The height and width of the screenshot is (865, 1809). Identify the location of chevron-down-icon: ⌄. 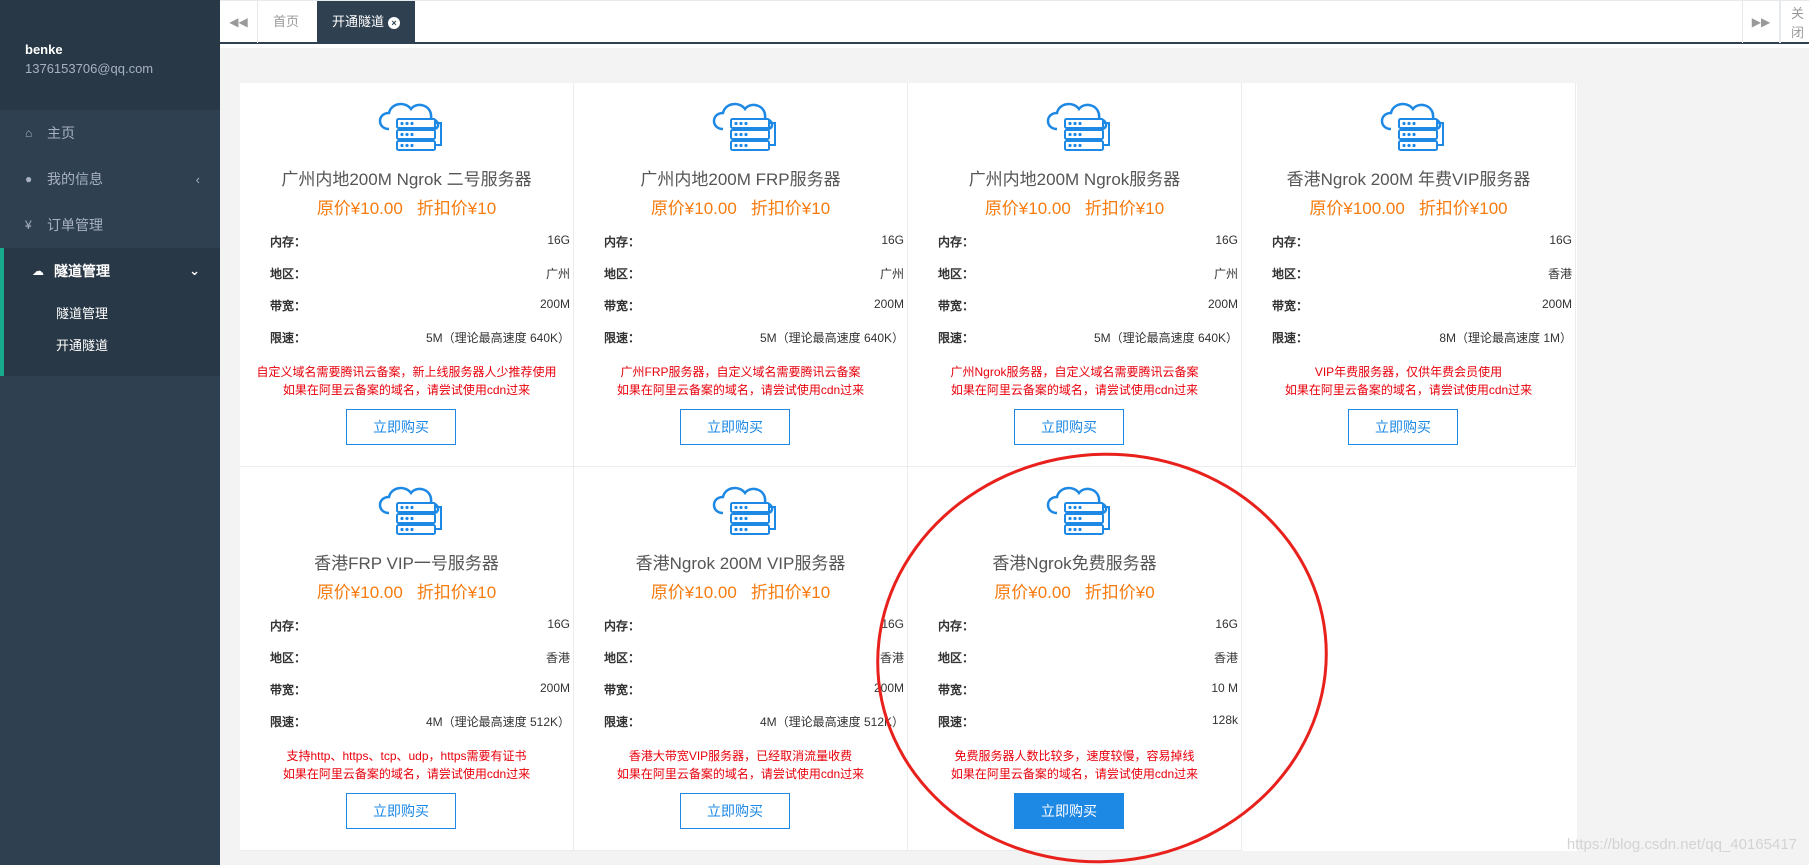
(194, 270).